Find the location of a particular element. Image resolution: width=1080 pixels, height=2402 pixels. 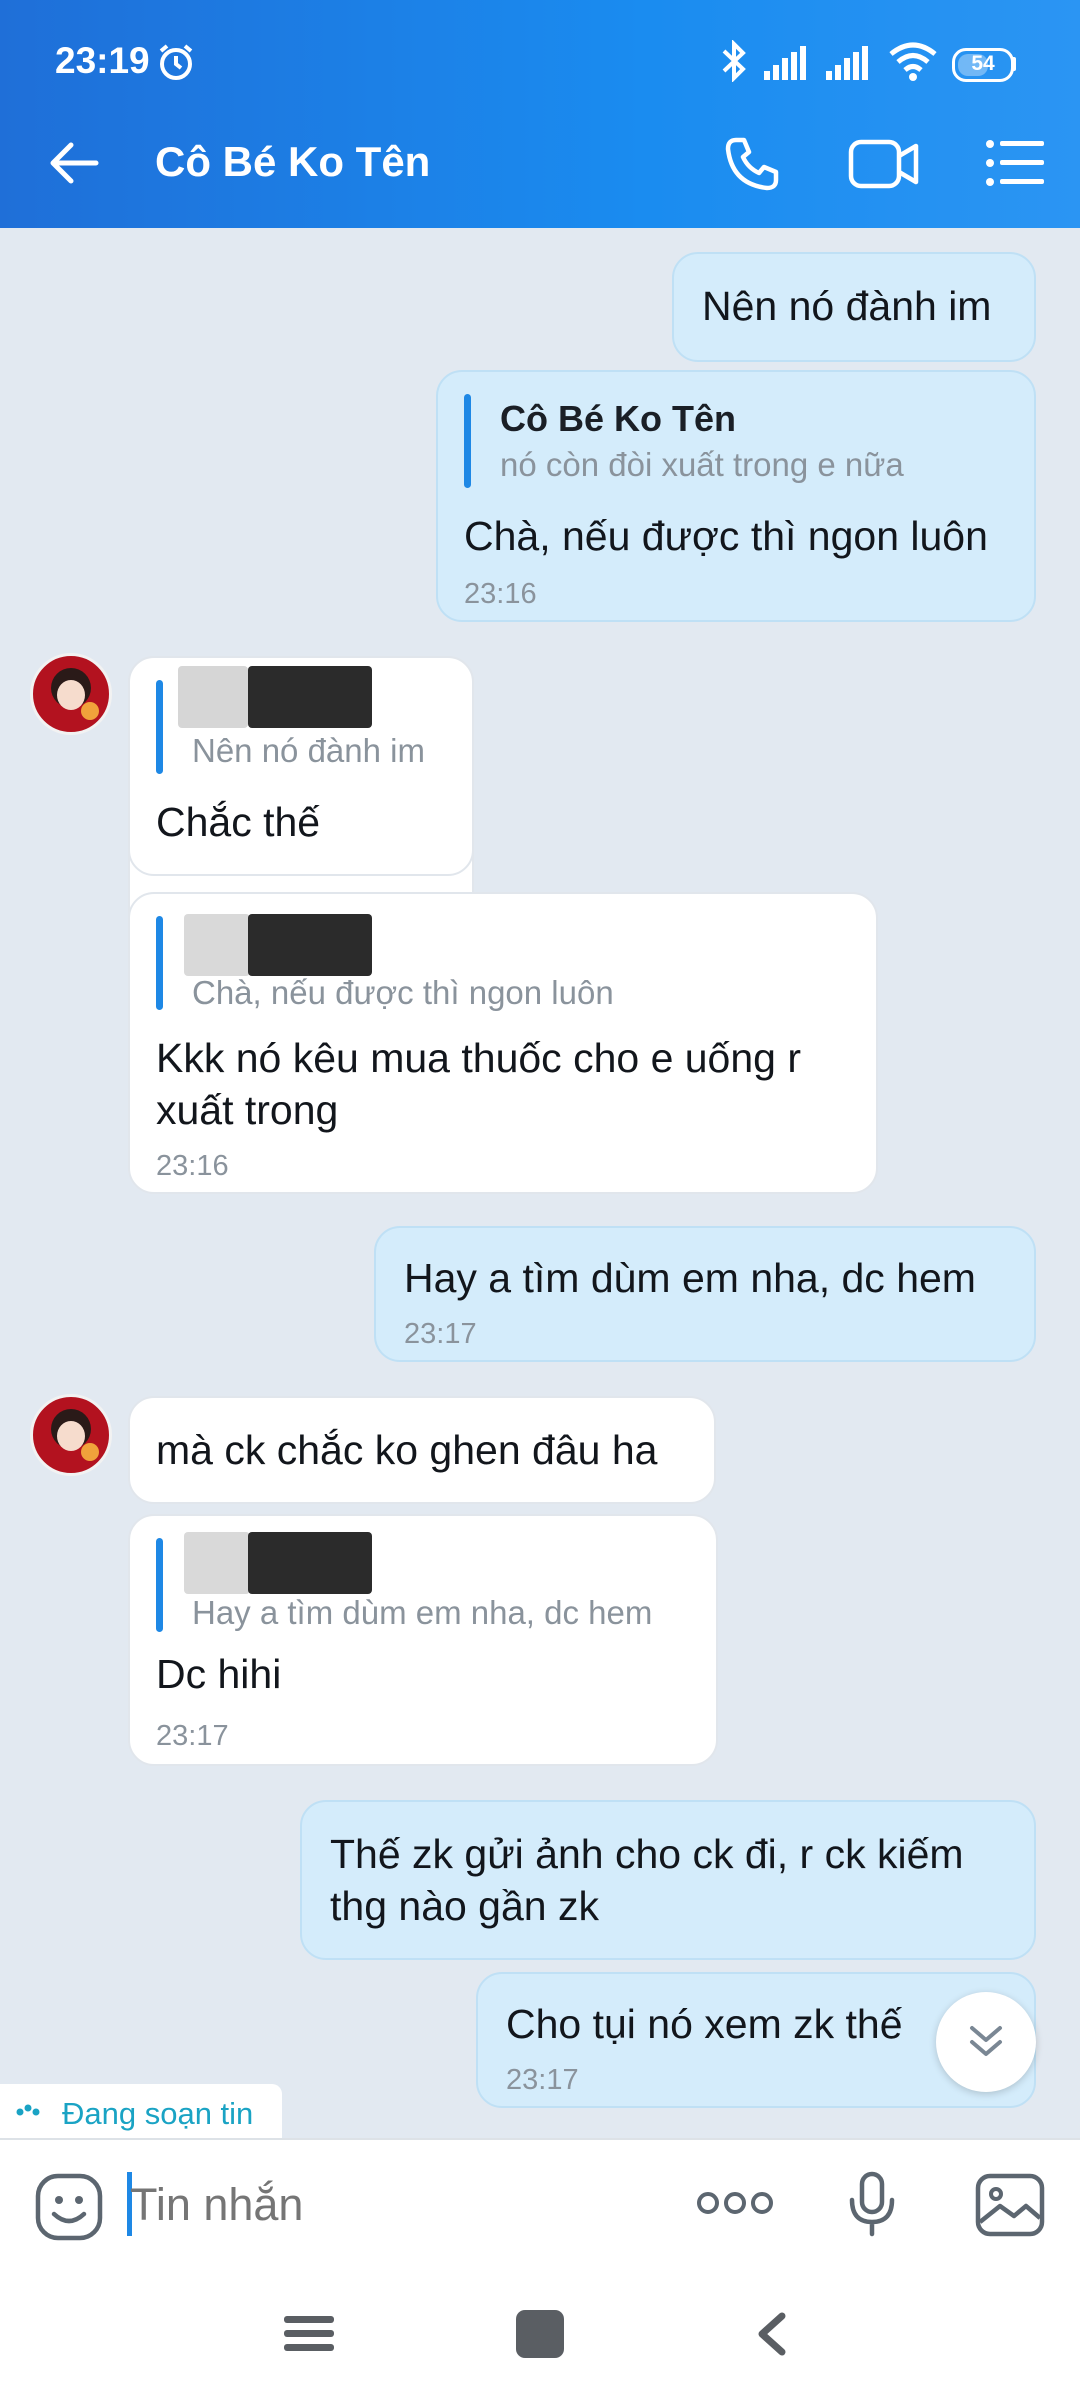

message-input is located at coordinates (400, 2205).